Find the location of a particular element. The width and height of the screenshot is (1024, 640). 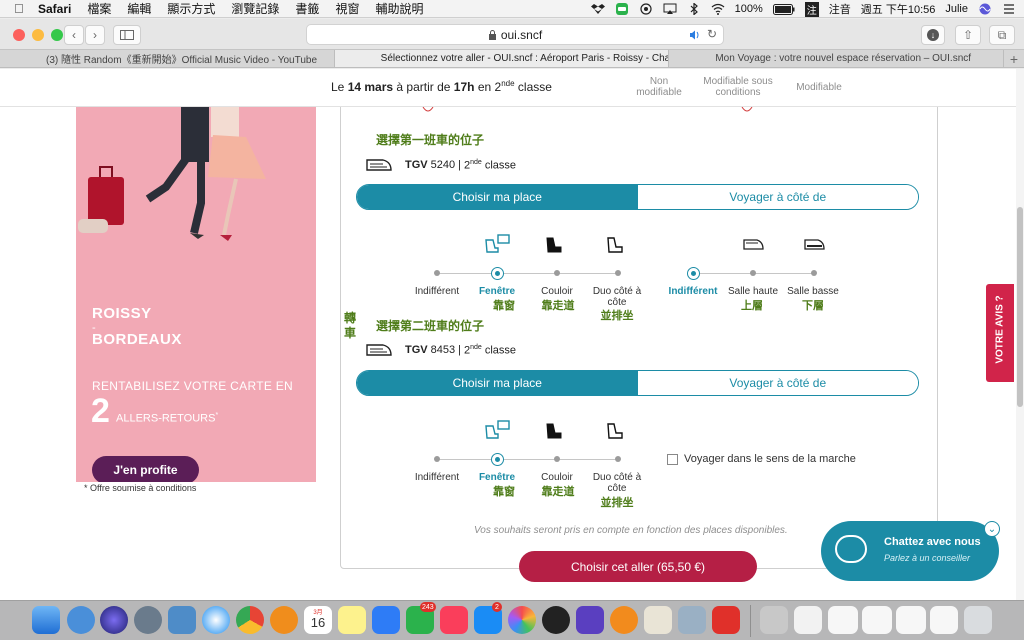

notes-icon is located at coordinates (352, 620).